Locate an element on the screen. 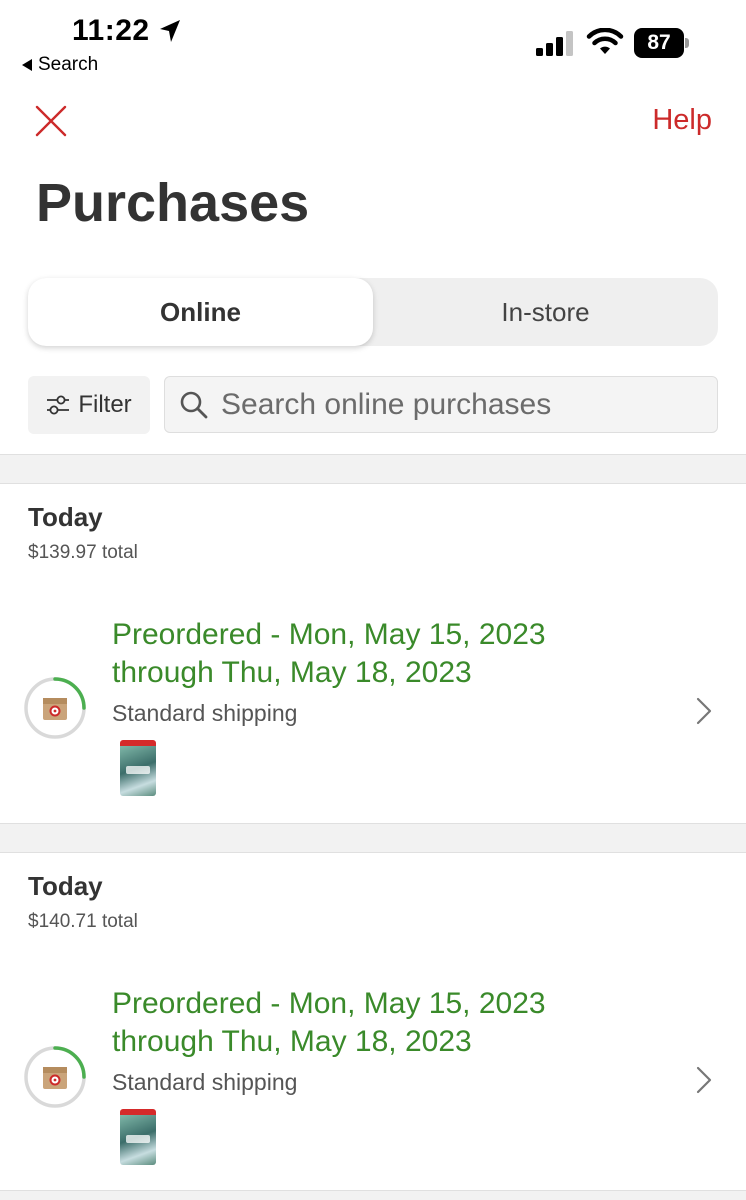  order-total: $140.71 total is located at coordinates (83, 921).